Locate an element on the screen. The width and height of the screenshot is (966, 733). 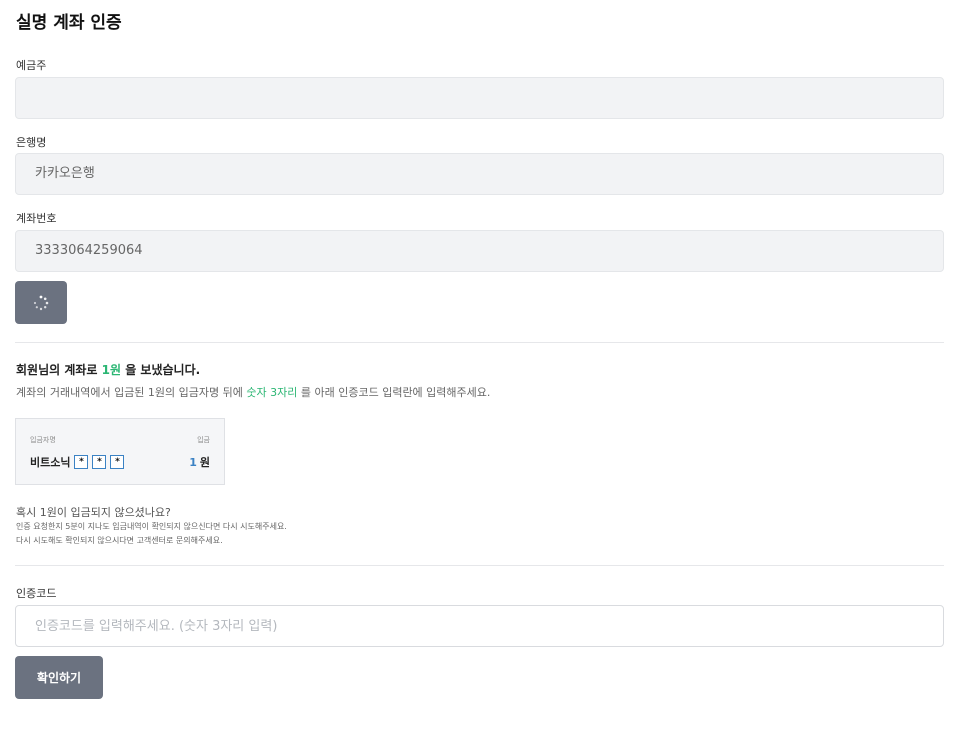
sent-desc-highlight: 숫자 3자리 is located at coordinates (272, 392).